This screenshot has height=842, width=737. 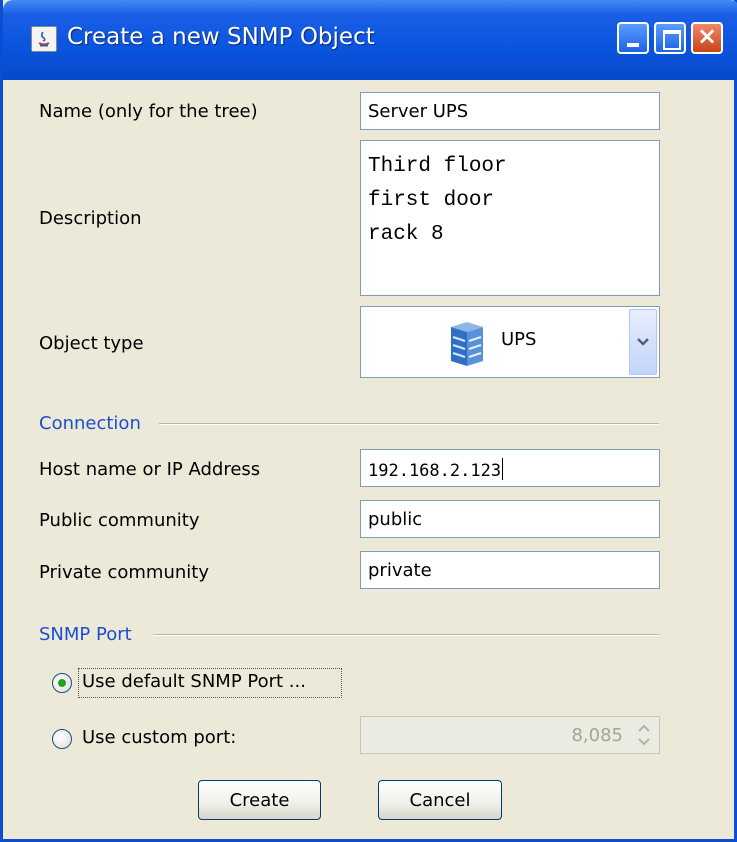 I want to click on description-textarea: Third floor first door rack 8, so click(x=510, y=218).